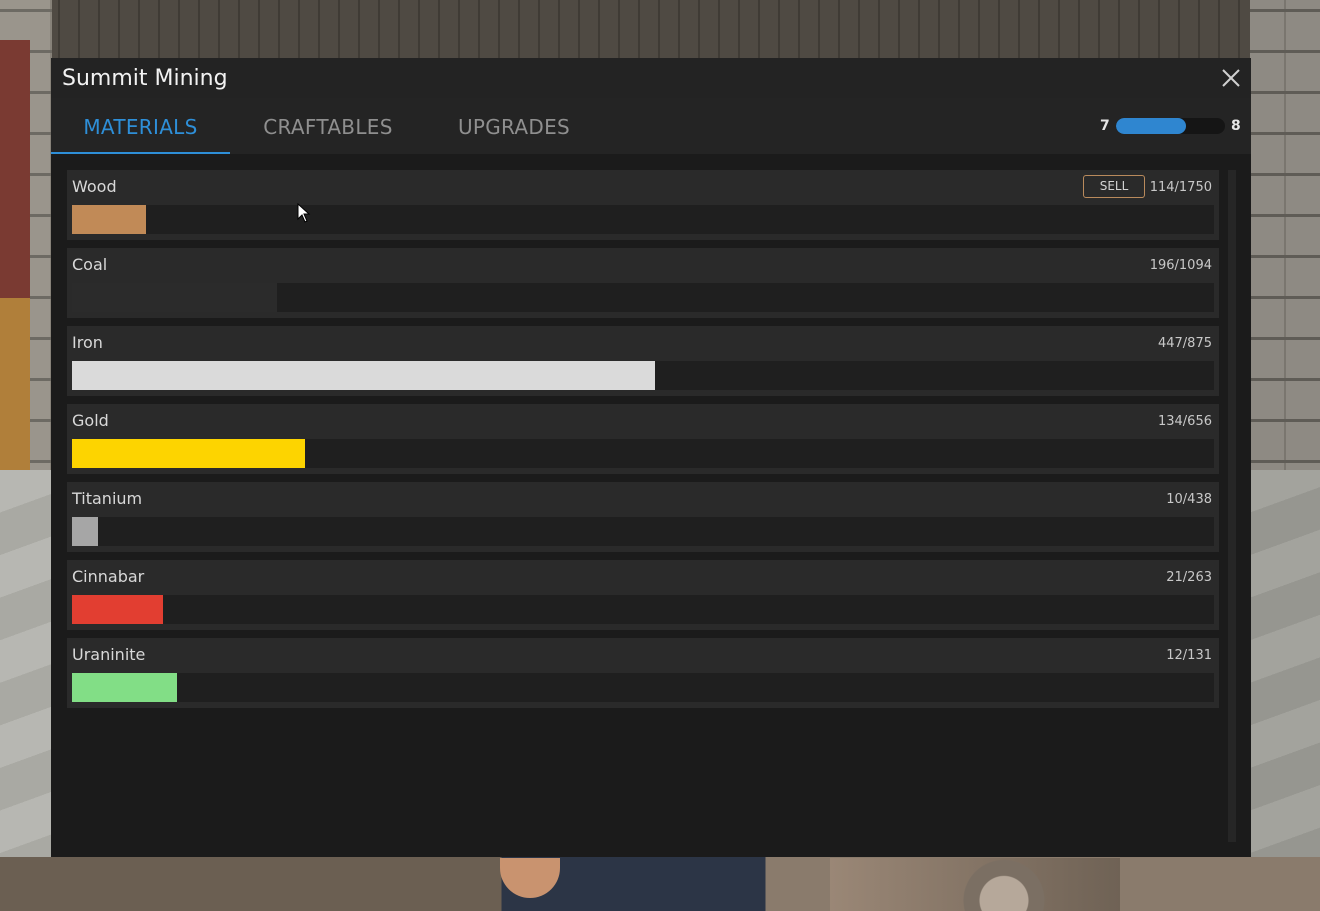 This screenshot has width=1320, height=911. I want to click on material-count: 10/438, so click(1189, 499).